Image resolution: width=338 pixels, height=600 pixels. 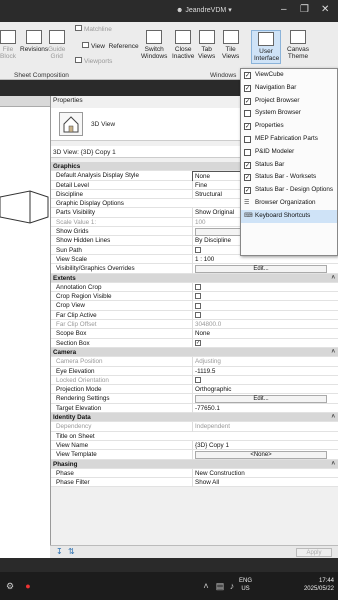 I want to click on property-section-header: Extents ˄, so click(x=194, y=278).